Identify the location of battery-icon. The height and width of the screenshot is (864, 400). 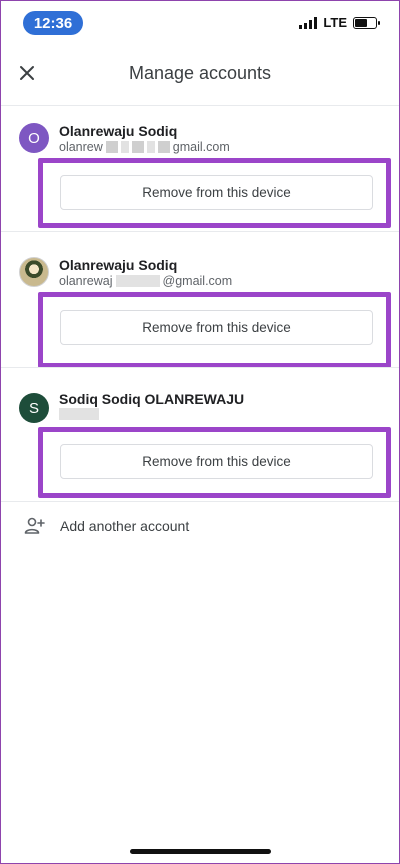
(366, 22).